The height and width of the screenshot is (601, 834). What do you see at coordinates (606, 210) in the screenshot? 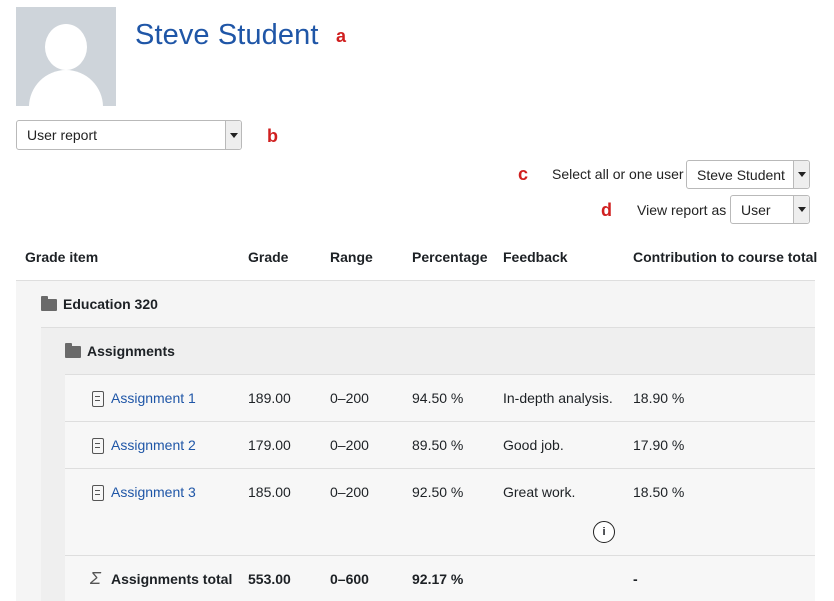
I see `annotation-d: d` at bounding box center [606, 210].